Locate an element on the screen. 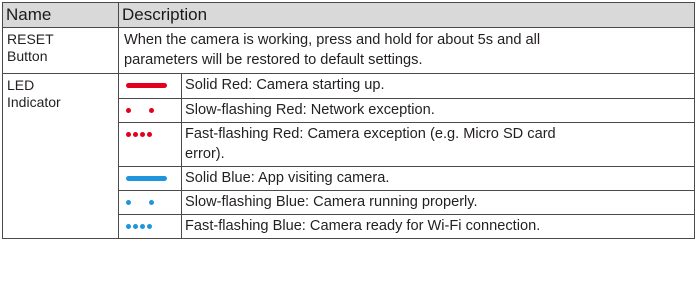 This screenshot has width=698, height=294. fast-flash-red-indicator-icon is located at coordinates (150, 134).